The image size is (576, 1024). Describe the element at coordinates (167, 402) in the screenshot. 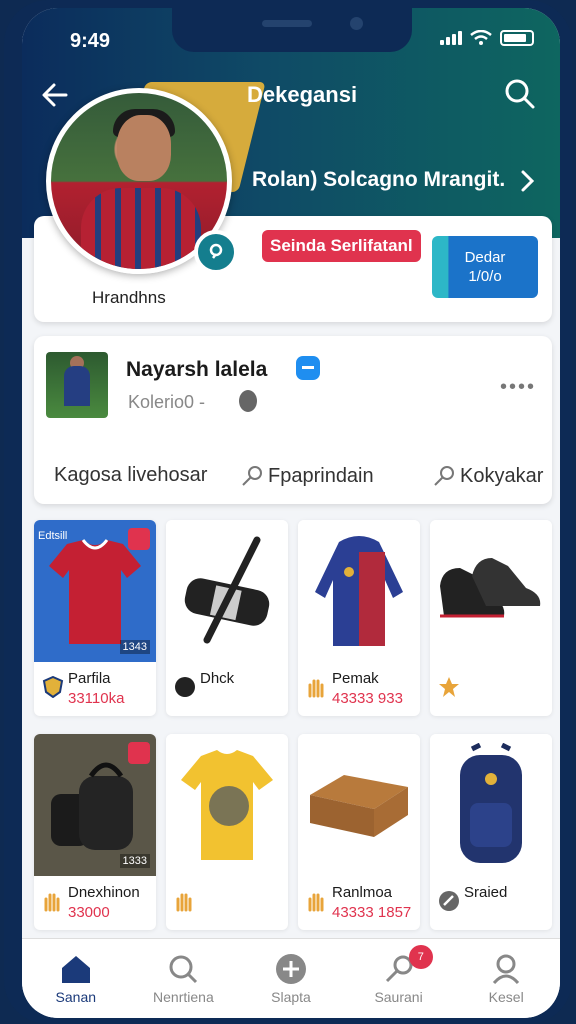

I see `post-subtext: Kolerio0 -` at that location.